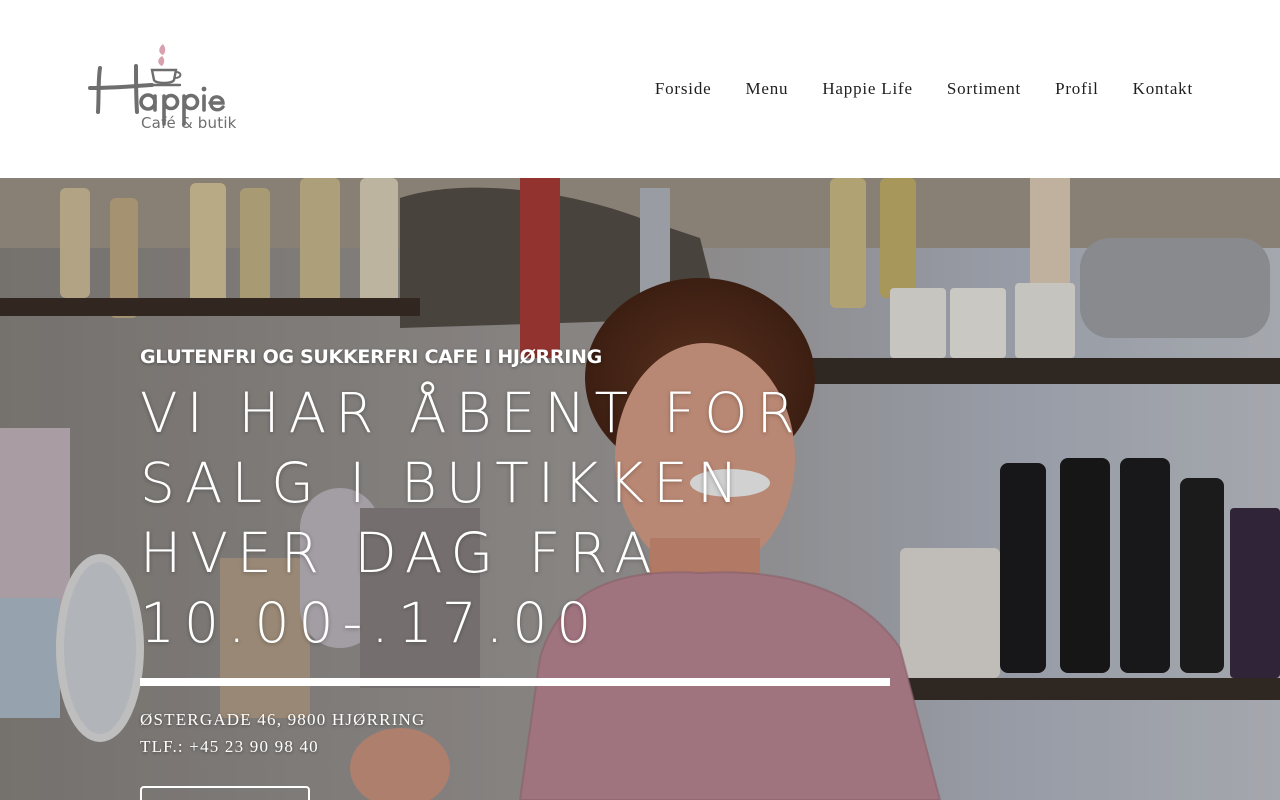  What do you see at coordinates (283, 719) in the screenshot?
I see `hero-address: ØSTERGADE 46, 9800 HJØRRING` at bounding box center [283, 719].